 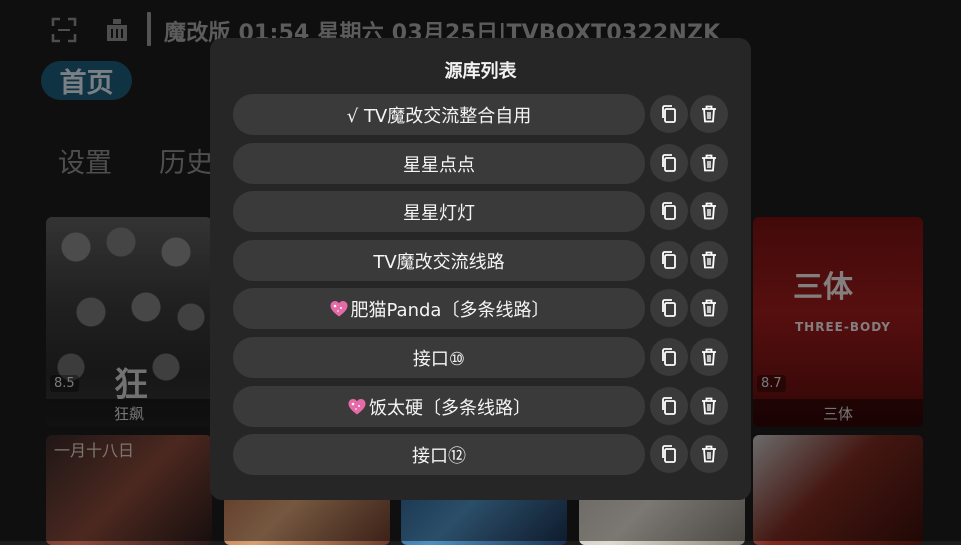 I want to click on source-row: 星星点点, so click(x=480, y=163).